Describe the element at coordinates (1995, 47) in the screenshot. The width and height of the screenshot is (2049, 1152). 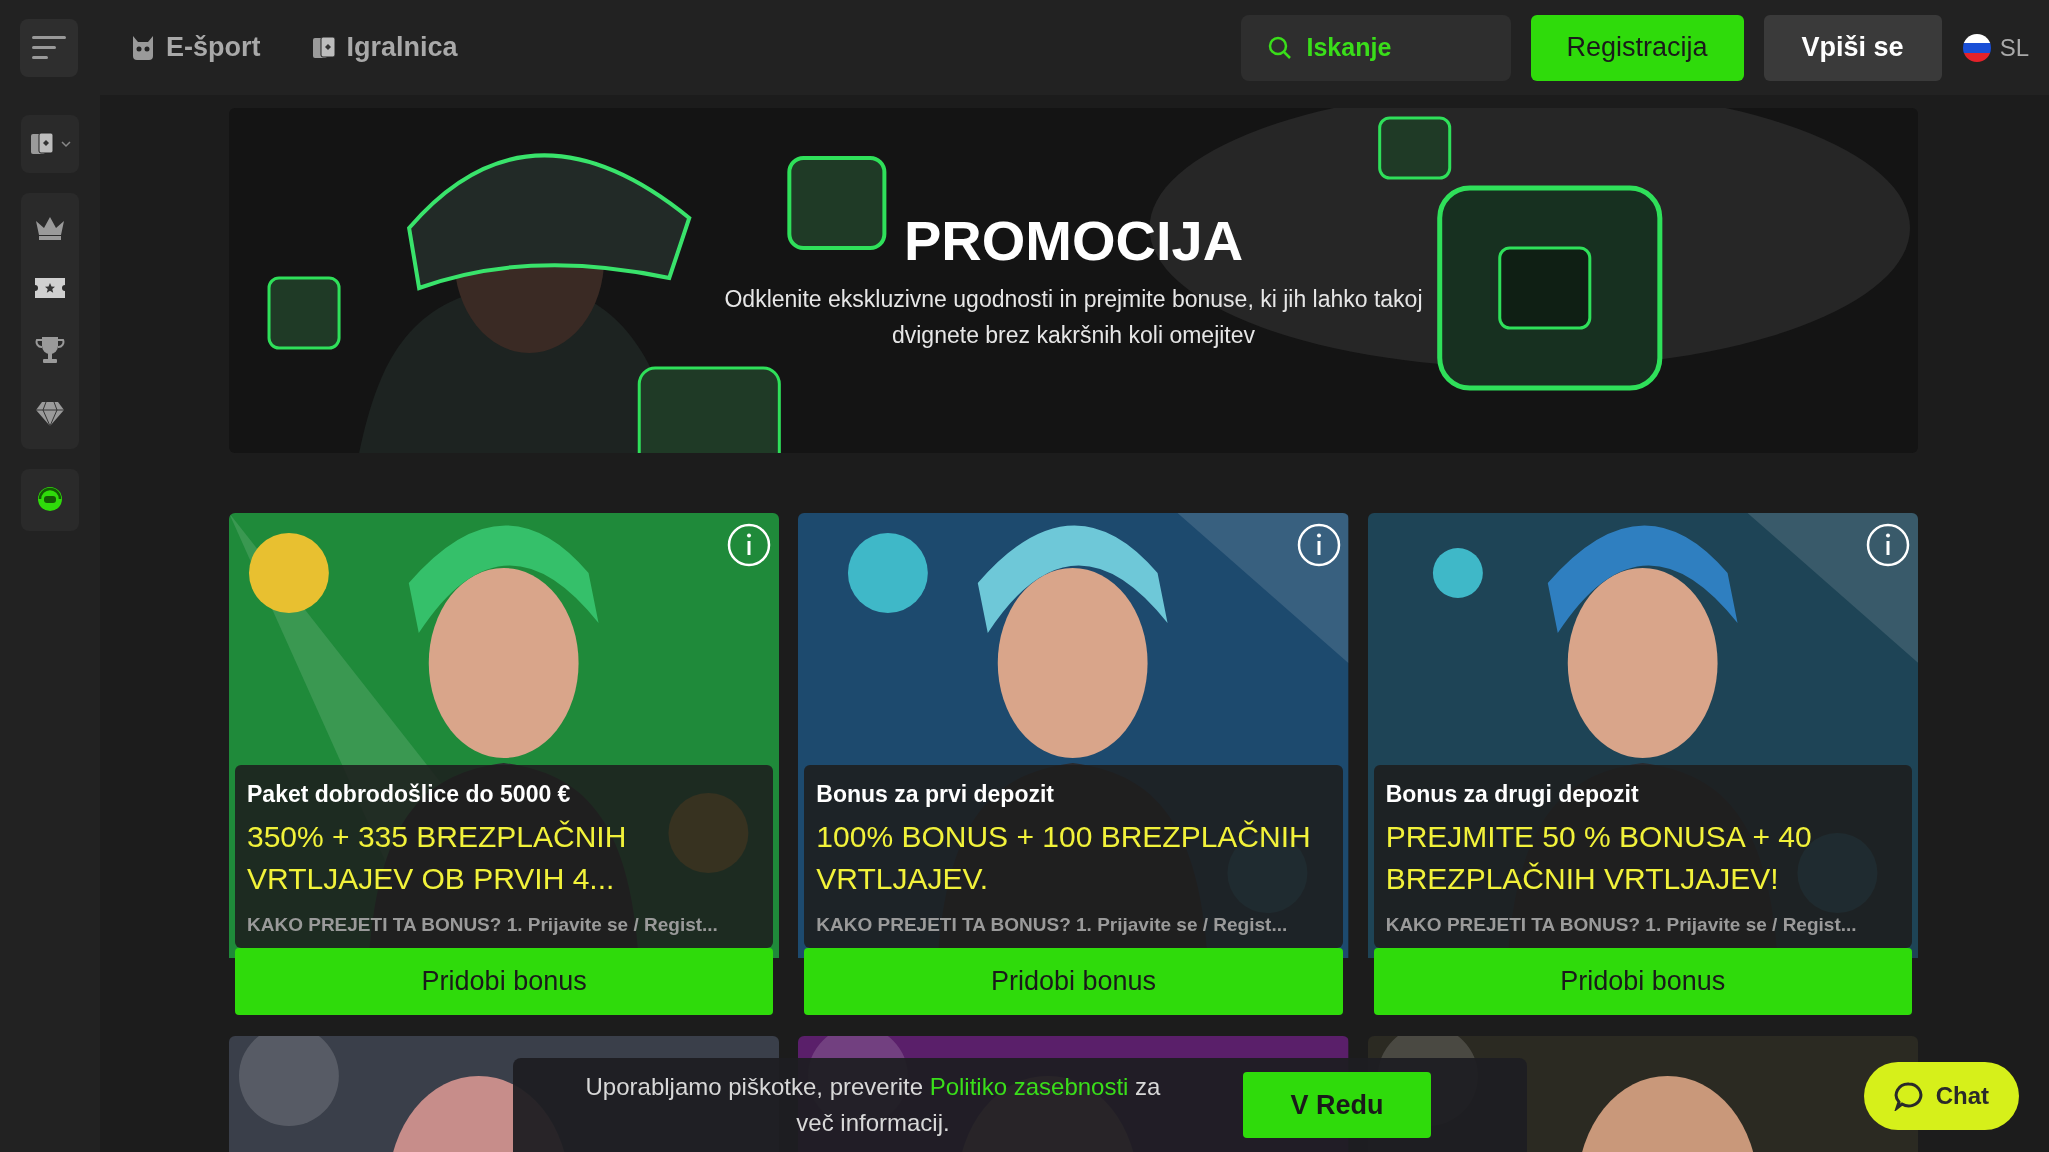
I see `language-selector: SL` at that location.